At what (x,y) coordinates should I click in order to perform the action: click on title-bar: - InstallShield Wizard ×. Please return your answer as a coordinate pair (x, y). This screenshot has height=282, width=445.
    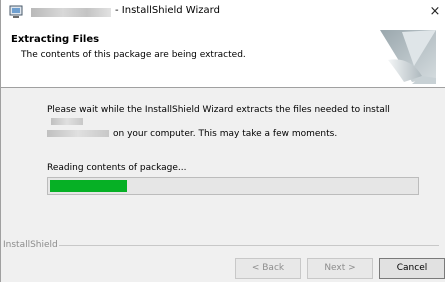
    Looking at the image, I should click on (223, 12).